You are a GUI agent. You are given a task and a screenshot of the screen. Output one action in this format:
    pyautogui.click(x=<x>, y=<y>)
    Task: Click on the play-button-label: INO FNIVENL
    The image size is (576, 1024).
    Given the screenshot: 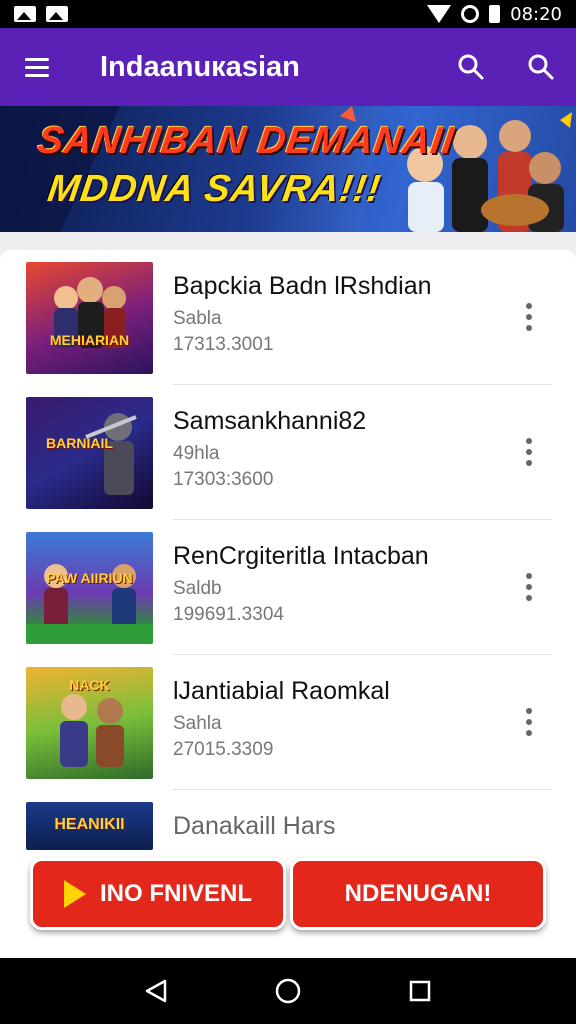 What is the action you would take?
    pyautogui.click(x=175, y=893)
    